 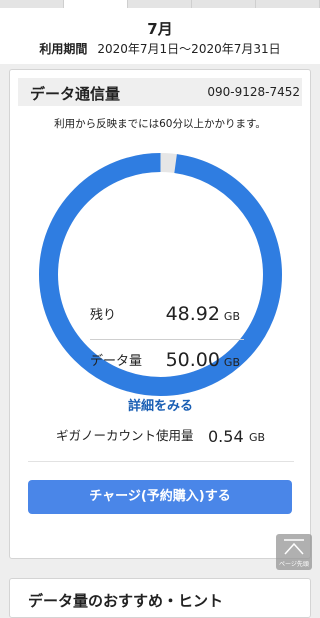 I want to click on giga-nocount-label: ギガノーカウント使用量, so click(x=125, y=435).